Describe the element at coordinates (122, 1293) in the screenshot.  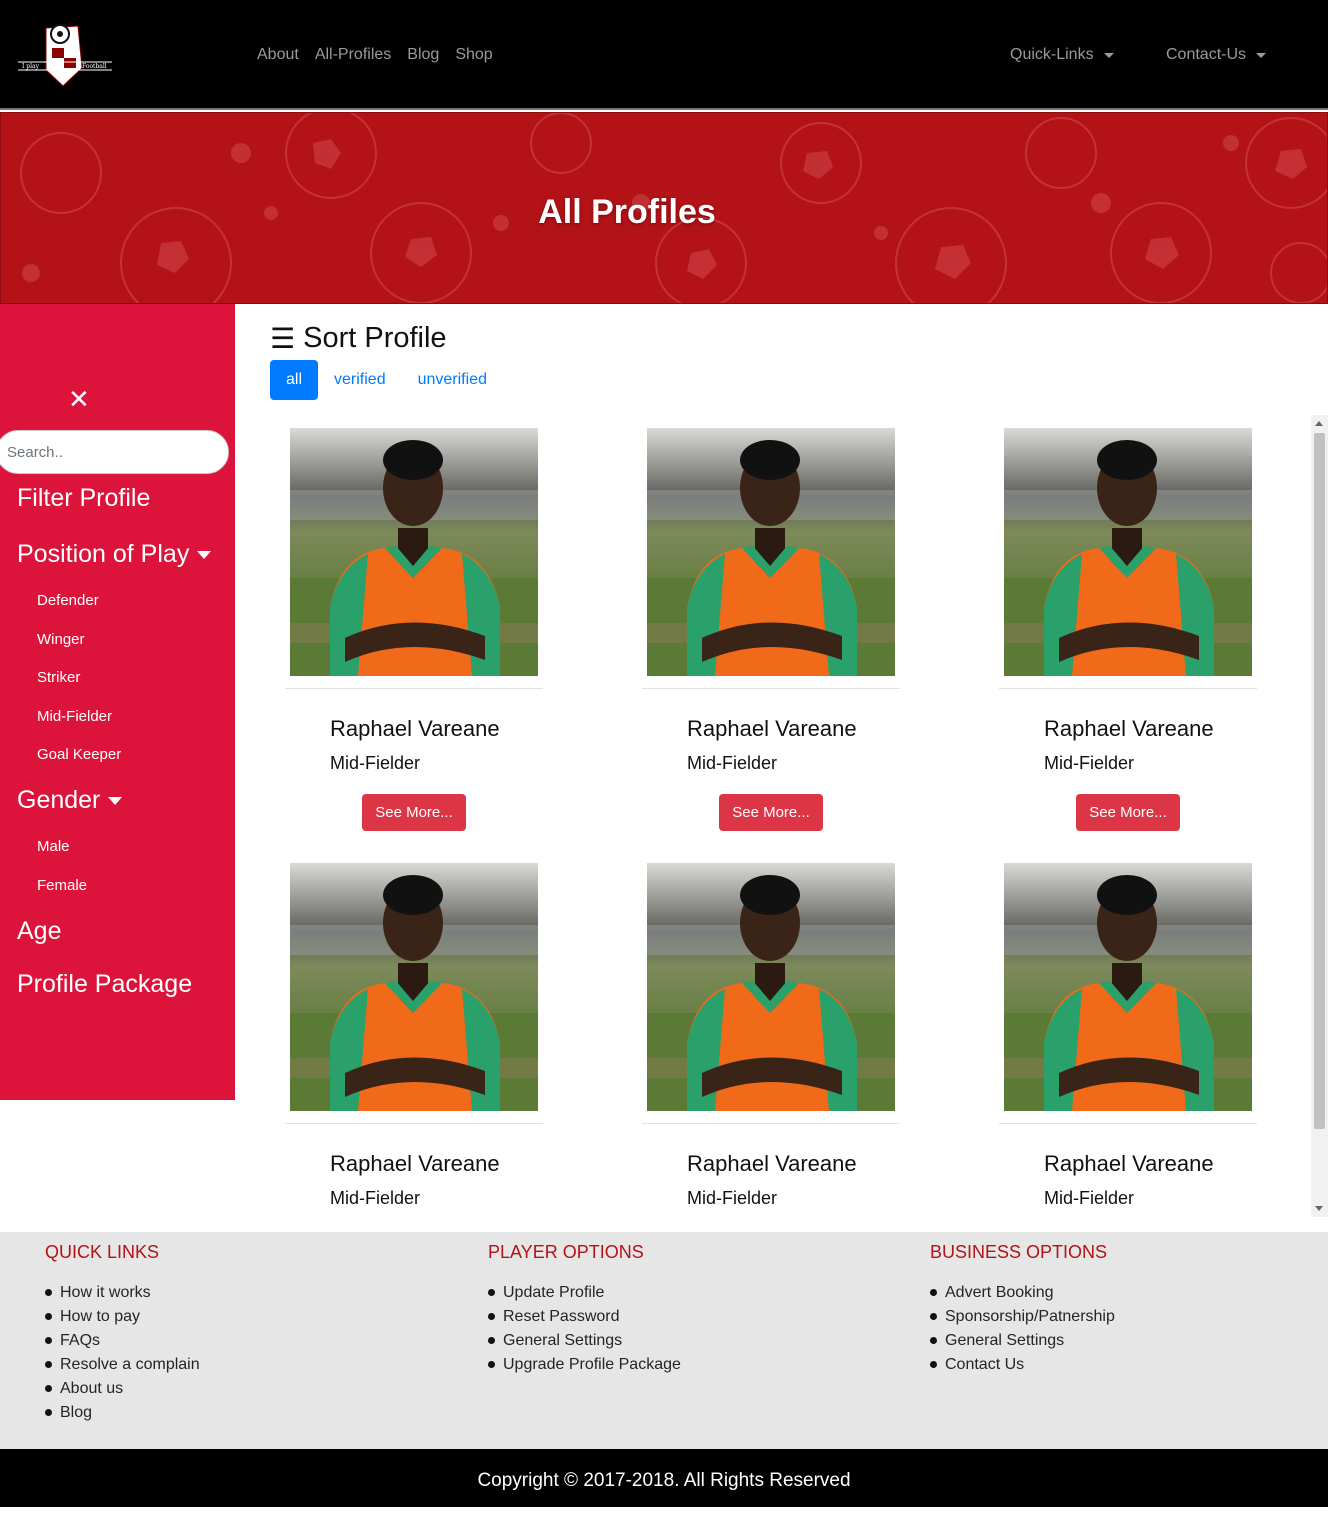
I see `footer-link: How it works` at that location.